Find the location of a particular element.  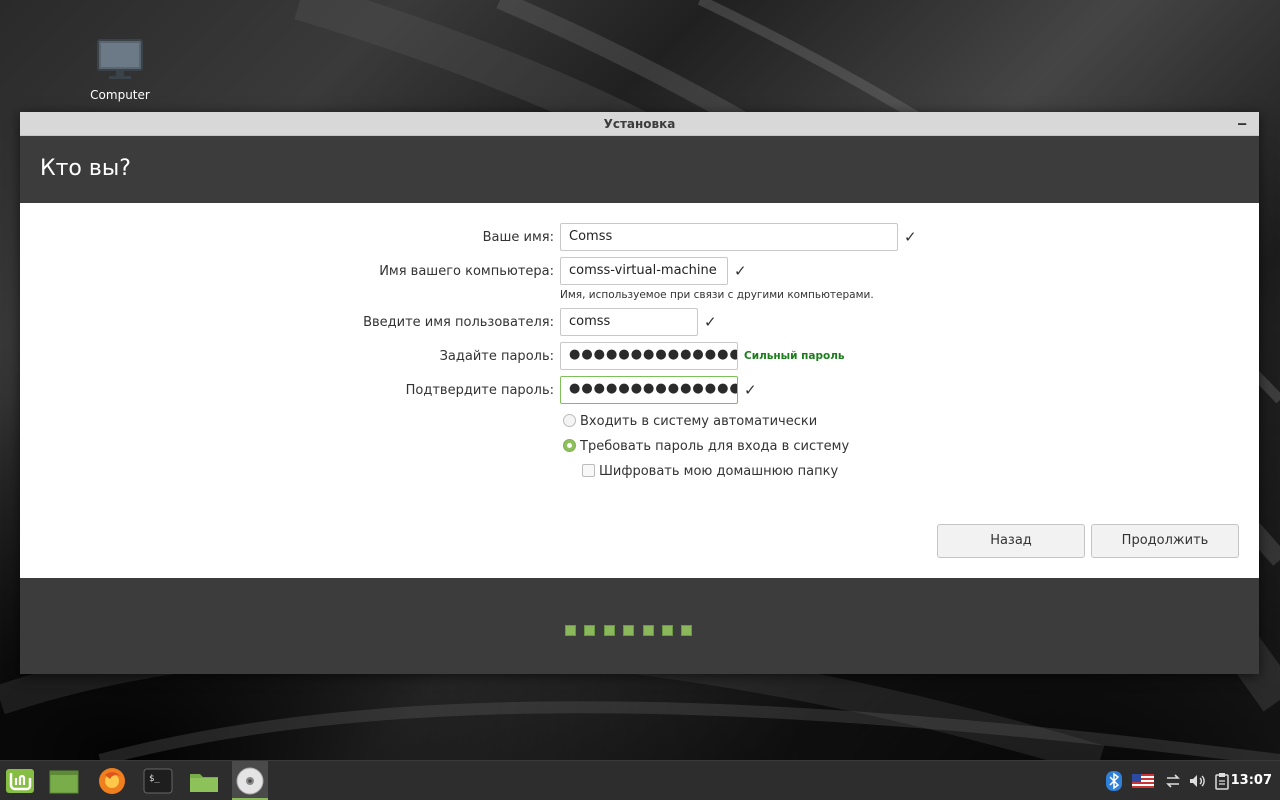

terminal-icon: $_ is located at coordinates (158, 781).